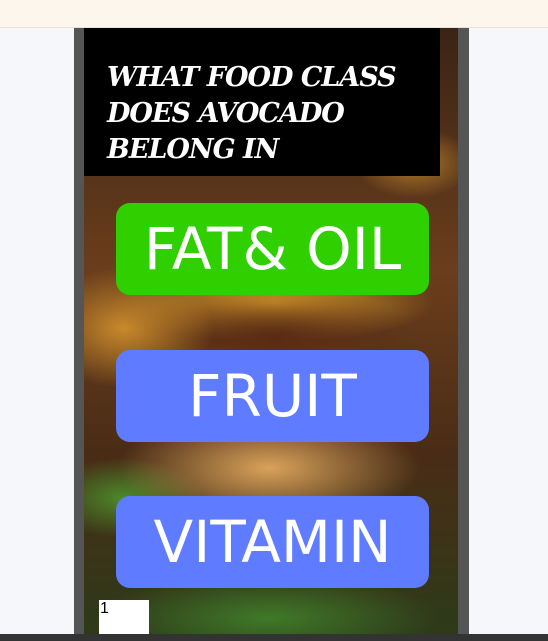 The image size is (548, 641). What do you see at coordinates (272, 396) in the screenshot?
I see `answer-fruit-button: FRUIT` at bounding box center [272, 396].